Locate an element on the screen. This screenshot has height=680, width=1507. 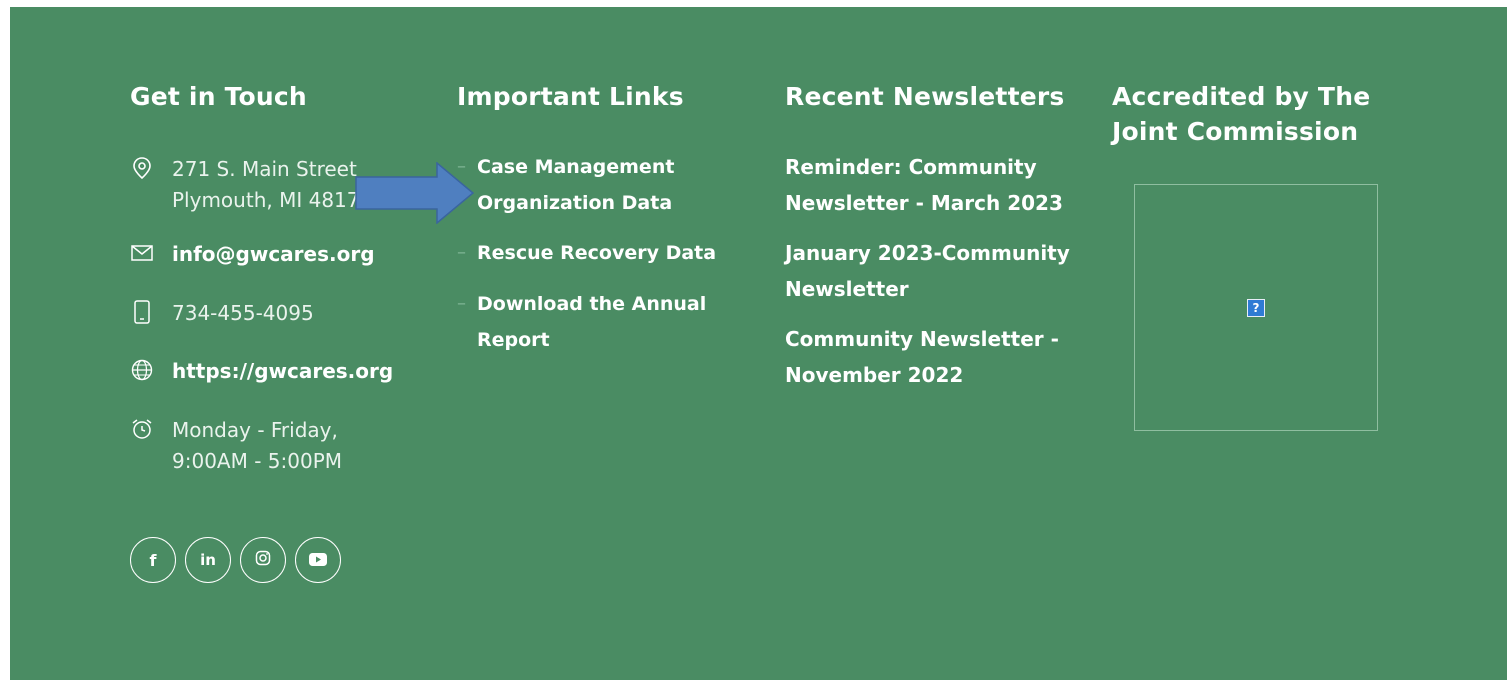
important-links-heading: Important Links is located at coordinates (570, 96).